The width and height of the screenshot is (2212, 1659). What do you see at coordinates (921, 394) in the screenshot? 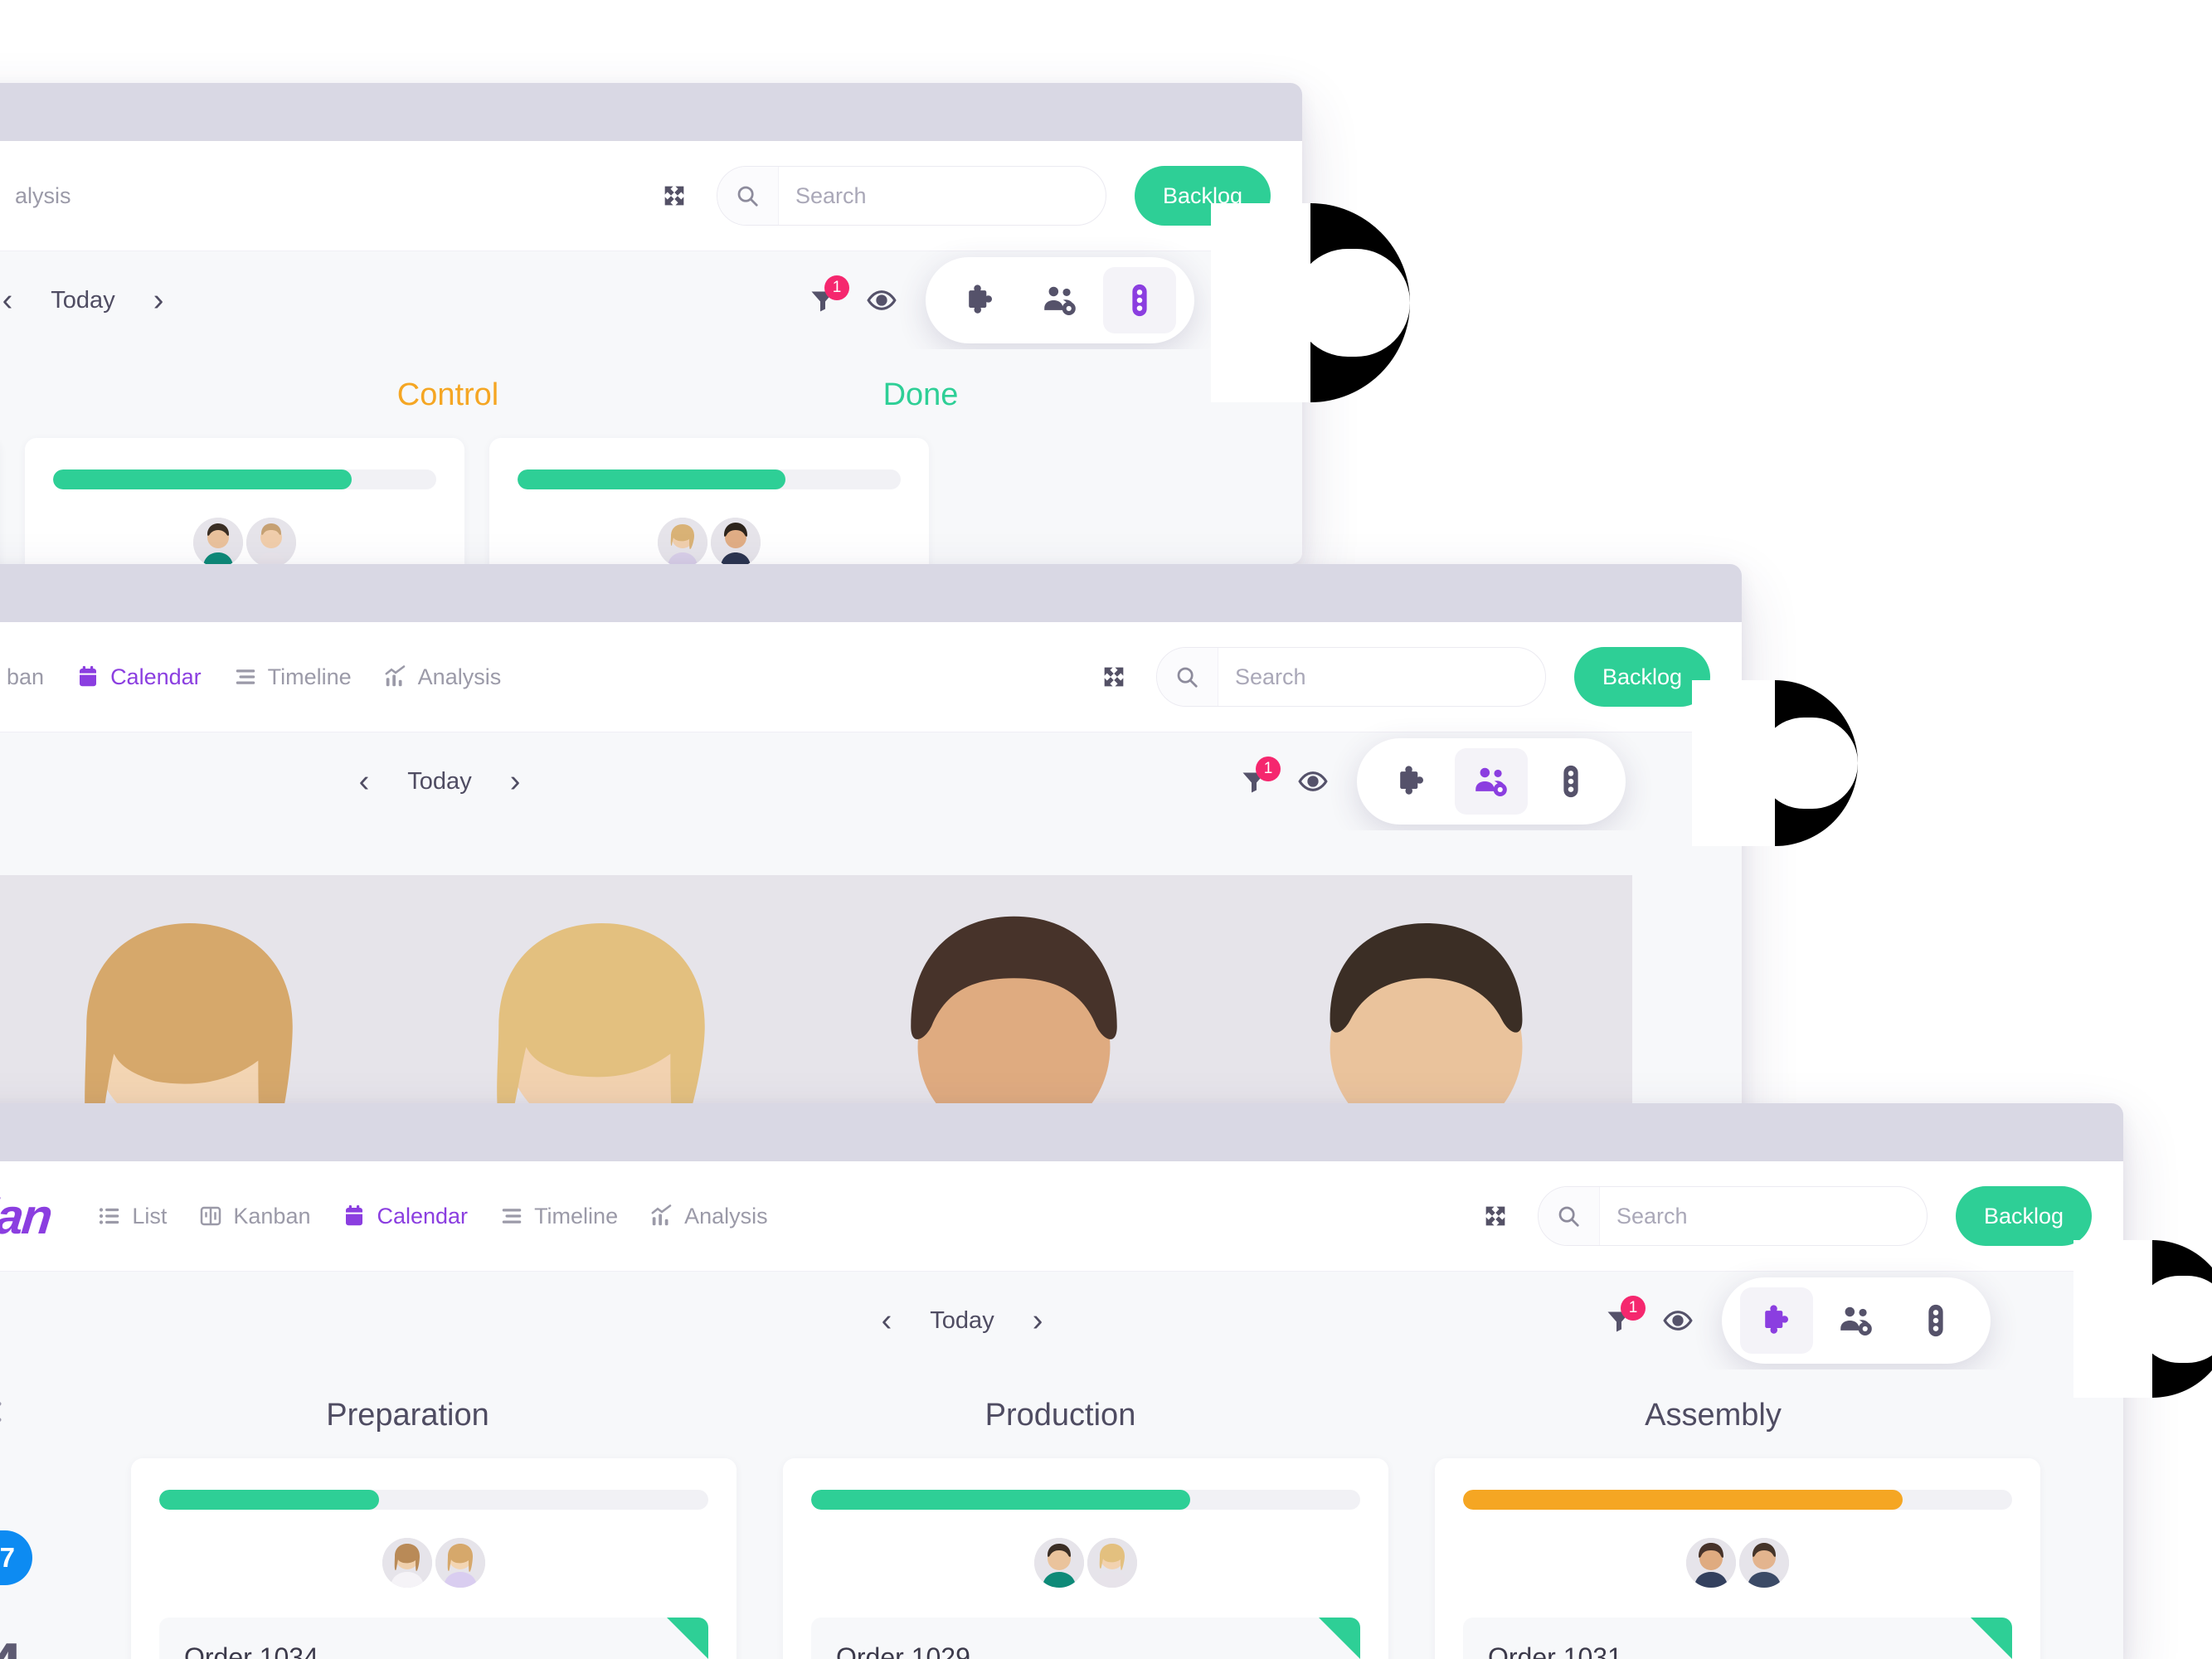
I see `column-title-done: Done` at bounding box center [921, 394].